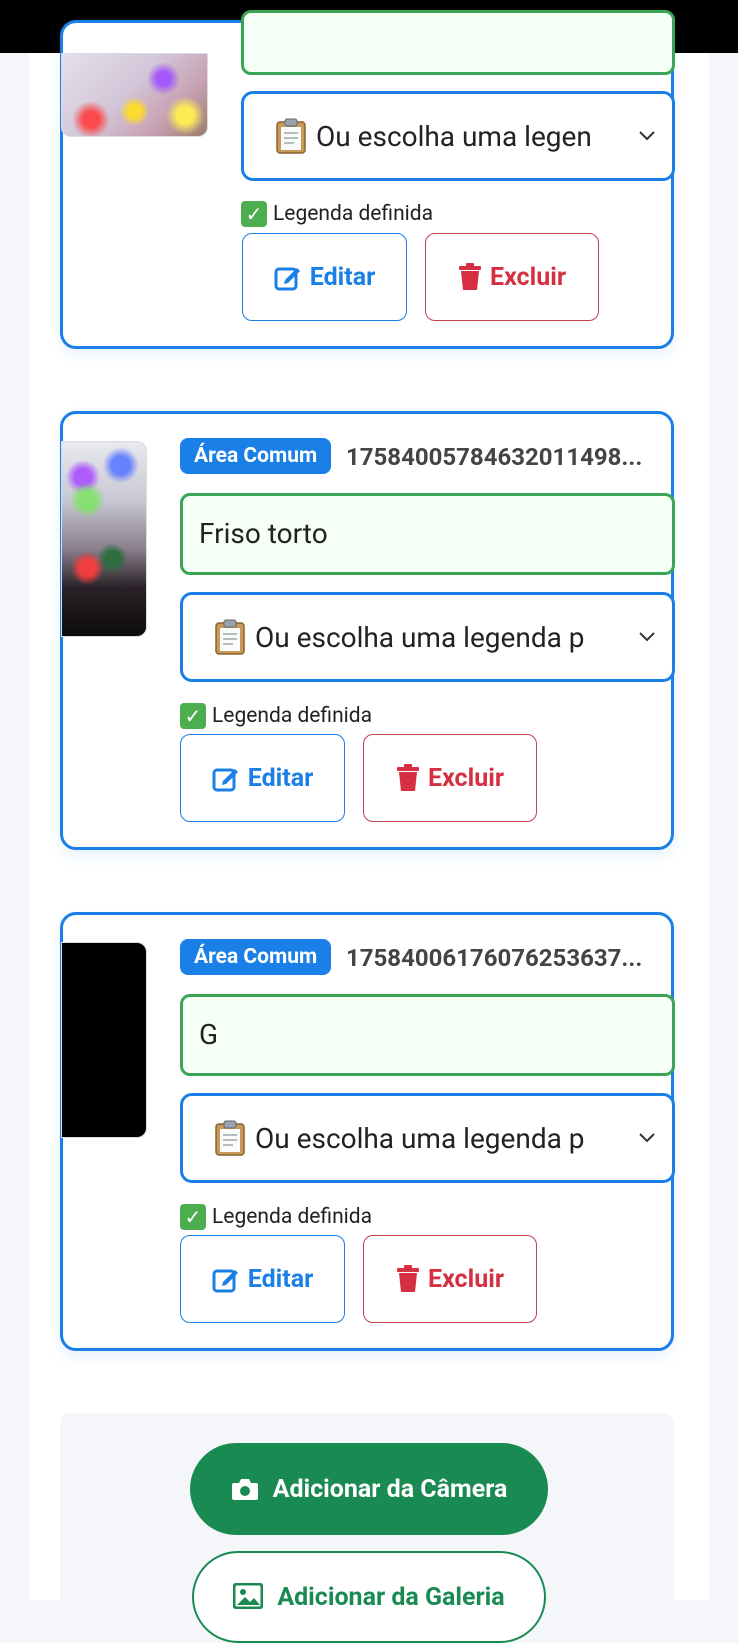 The width and height of the screenshot is (738, 1643). Describe the element at coordinates (427, 534) in the screenshot. I see `caption-input: Friso torto` at that location.